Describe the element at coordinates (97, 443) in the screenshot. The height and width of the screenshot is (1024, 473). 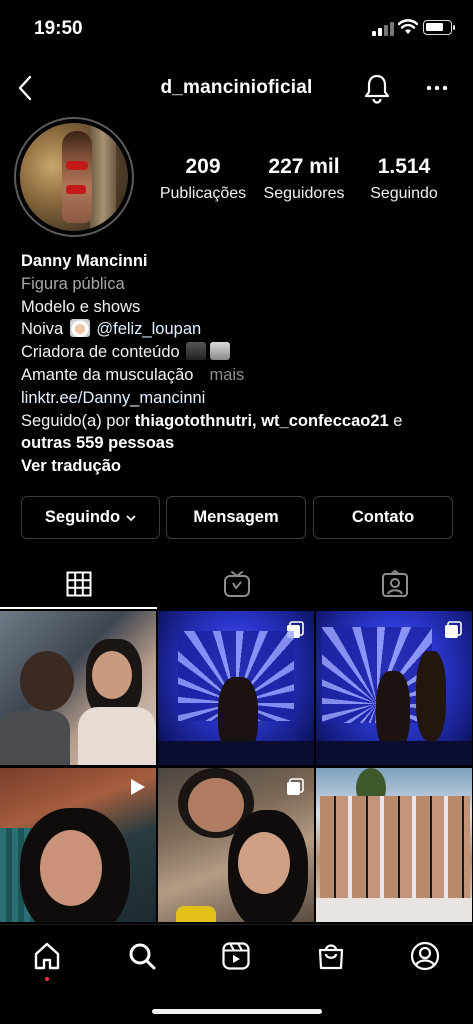
I see `followed-by-others: outras 559 pessoas` at that location.